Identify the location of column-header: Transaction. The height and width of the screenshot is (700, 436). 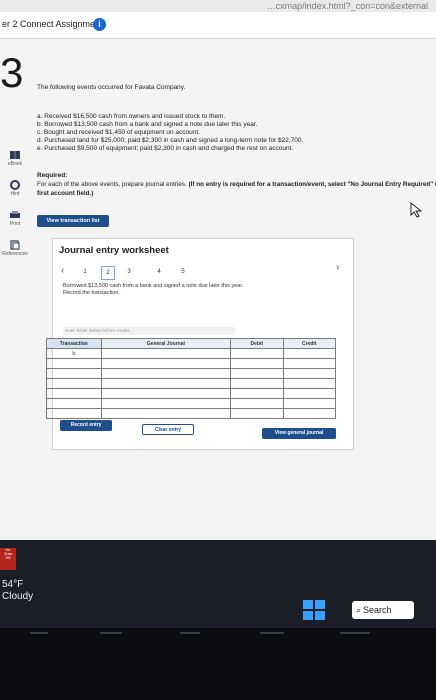
(74, 343).